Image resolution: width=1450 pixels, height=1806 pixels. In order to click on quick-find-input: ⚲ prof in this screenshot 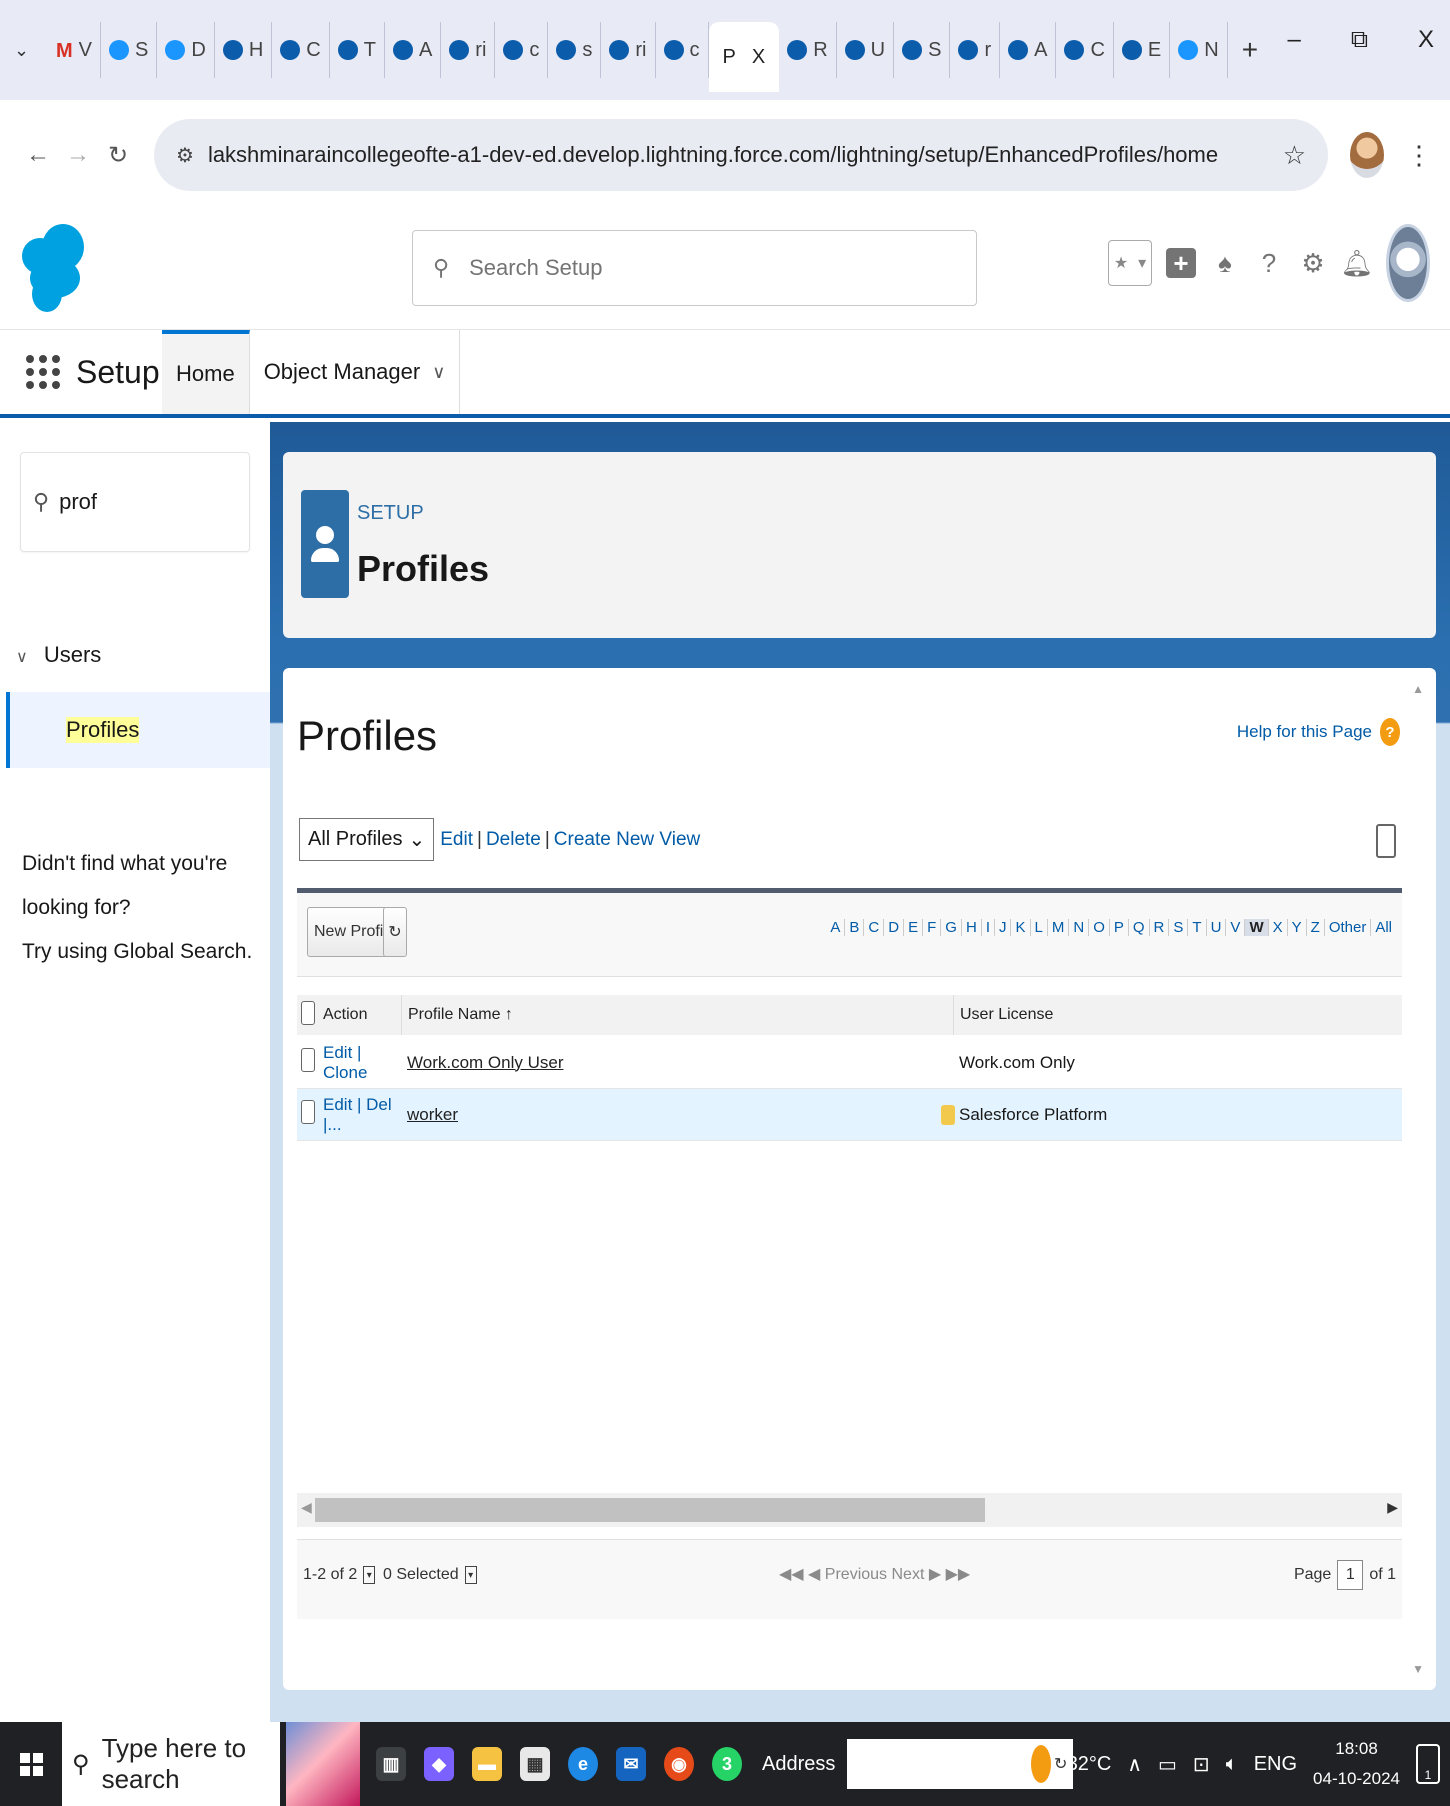, I will do `click(135, 502)`.